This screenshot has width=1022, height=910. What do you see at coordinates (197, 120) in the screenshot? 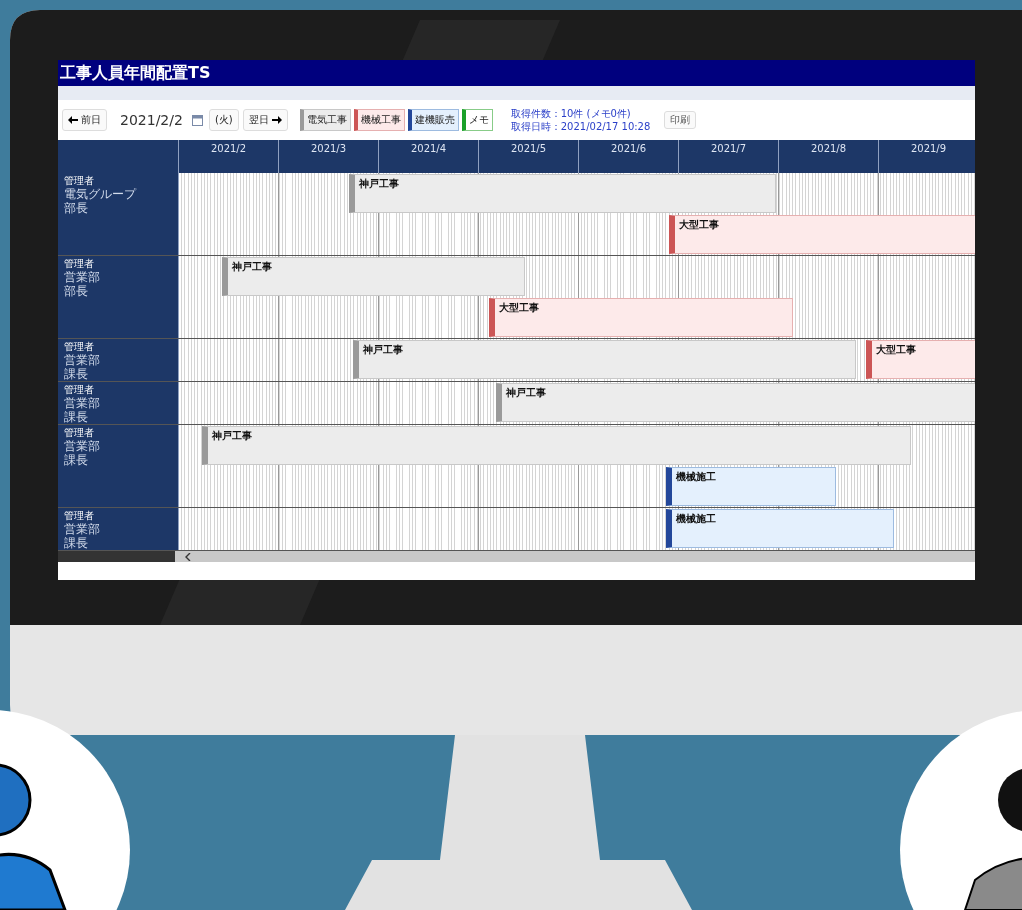
I see `calendar-icon` at bounding box center [197, 120].